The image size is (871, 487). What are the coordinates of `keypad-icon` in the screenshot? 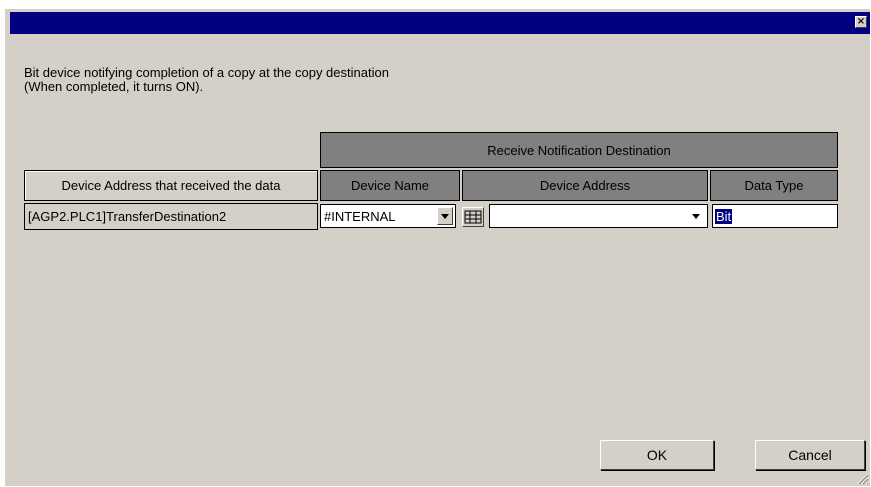 It's located at (473, 217).